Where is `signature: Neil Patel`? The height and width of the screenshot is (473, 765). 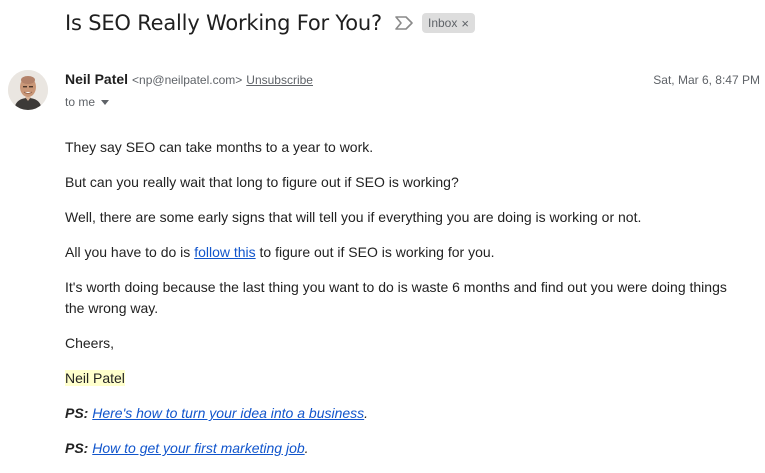 signature: Neil Patel is located at coordinates (405, 378).